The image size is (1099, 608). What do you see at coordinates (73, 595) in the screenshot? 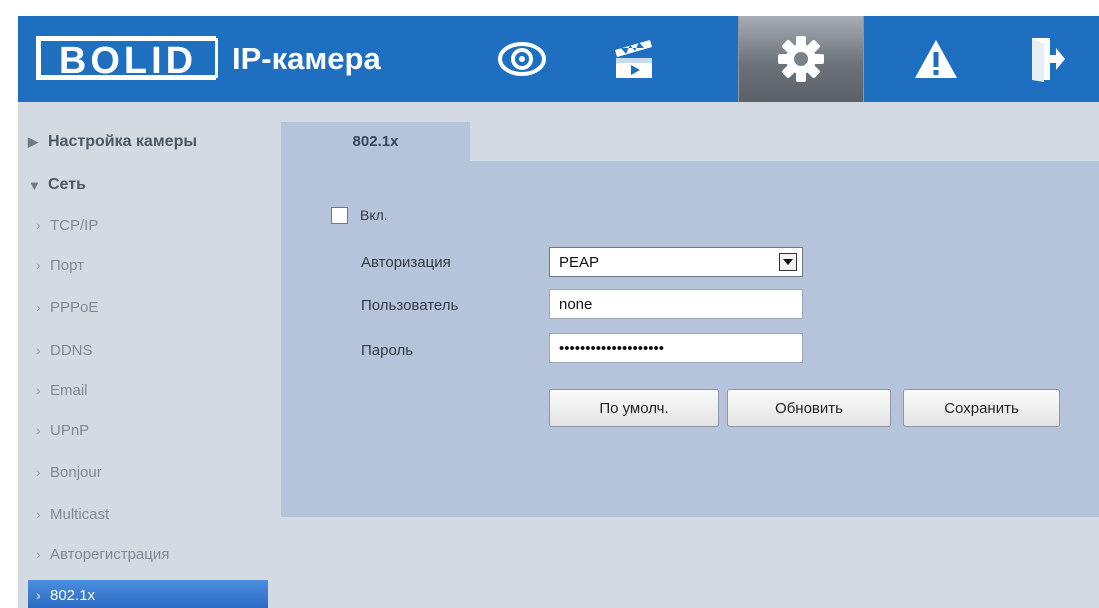
I see `sidebar-item-label: 802.1x` at bounding box center [73, 595].